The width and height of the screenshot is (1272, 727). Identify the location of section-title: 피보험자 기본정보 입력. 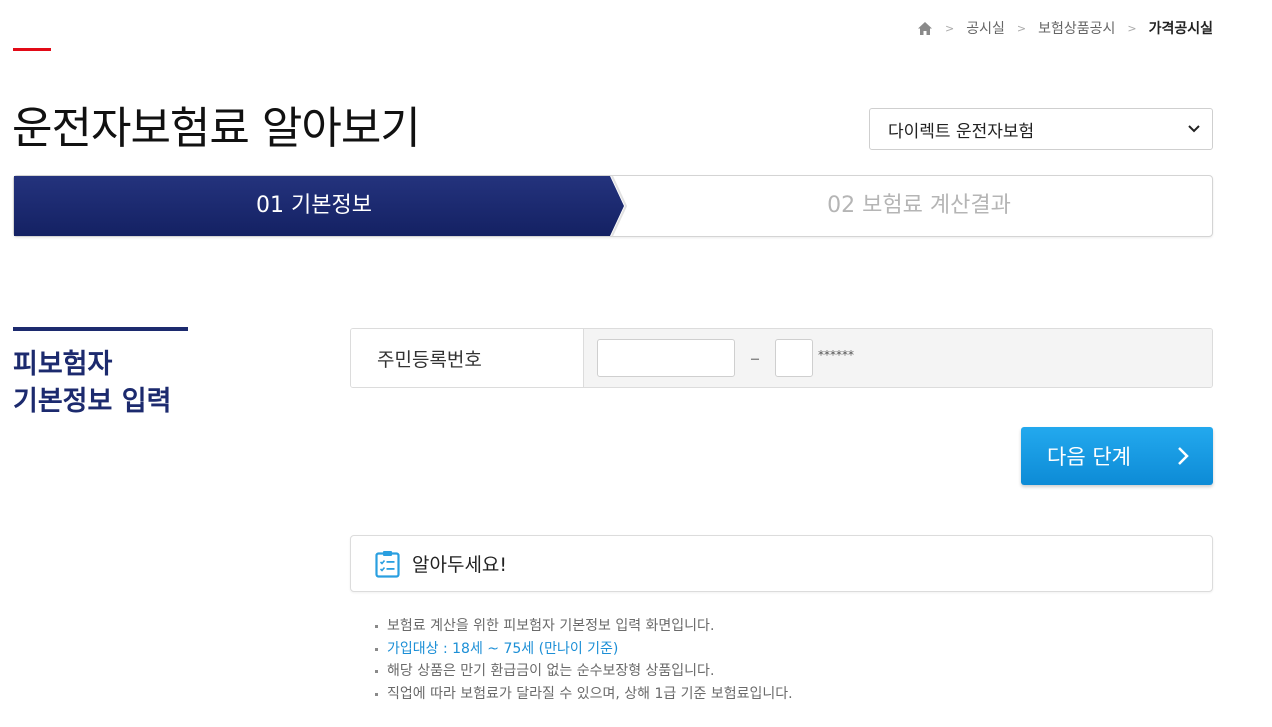
(92, 383).